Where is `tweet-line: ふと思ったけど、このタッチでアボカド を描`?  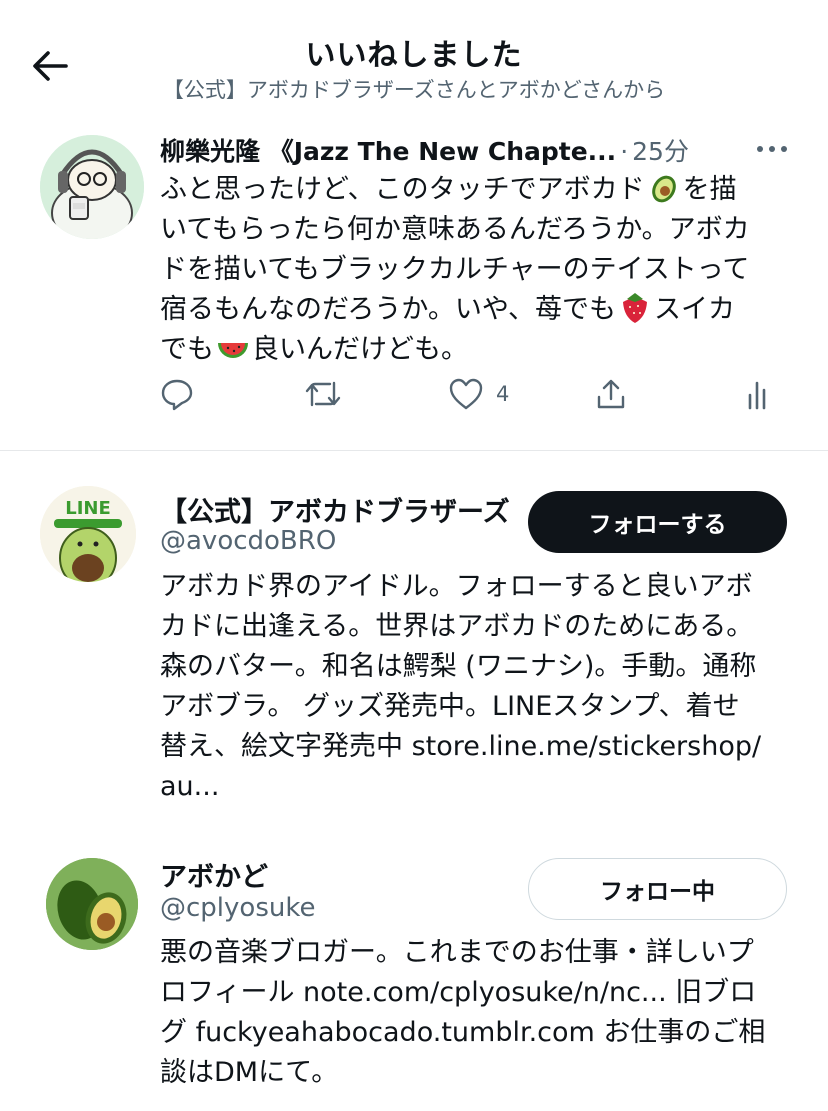 tweet-line: ふと思ったけど、このタッチでアボカド を描 is located at coordinates (480, 190).